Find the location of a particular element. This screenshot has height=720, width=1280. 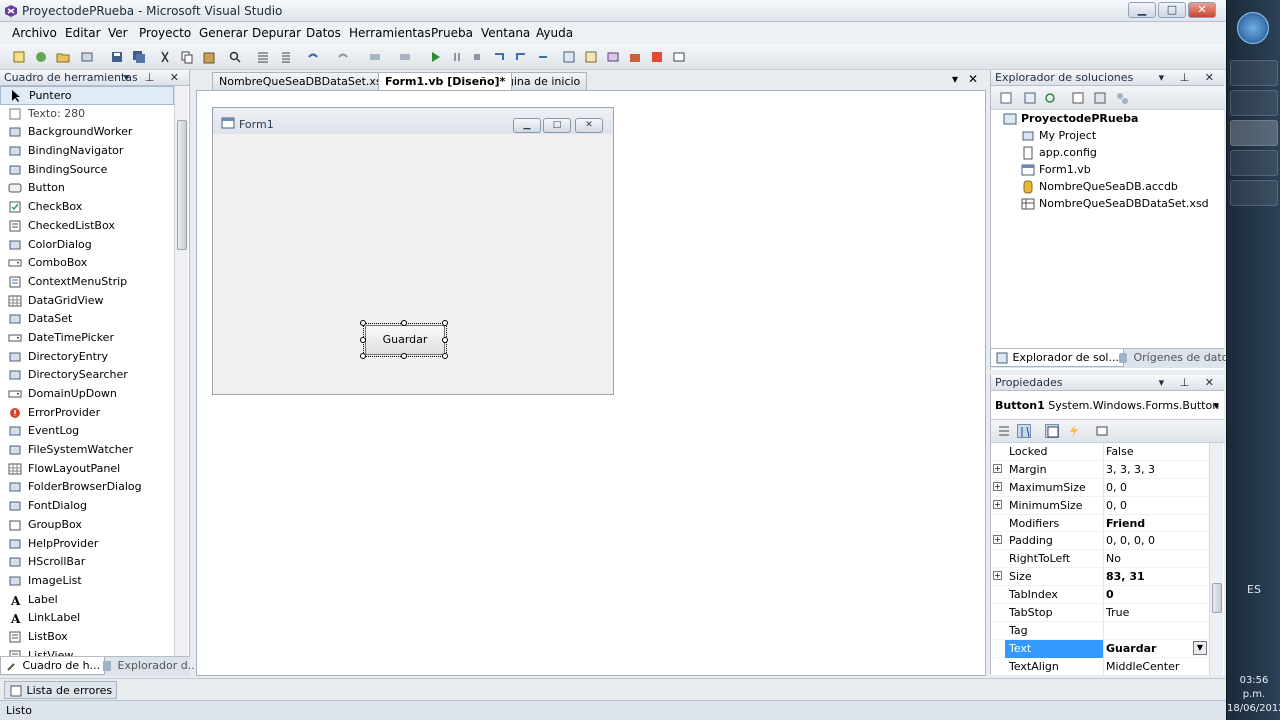

tab-dataset-xsd: NombreQueSeaDBDataSet.xsd* is located at coordinates (307, 81).